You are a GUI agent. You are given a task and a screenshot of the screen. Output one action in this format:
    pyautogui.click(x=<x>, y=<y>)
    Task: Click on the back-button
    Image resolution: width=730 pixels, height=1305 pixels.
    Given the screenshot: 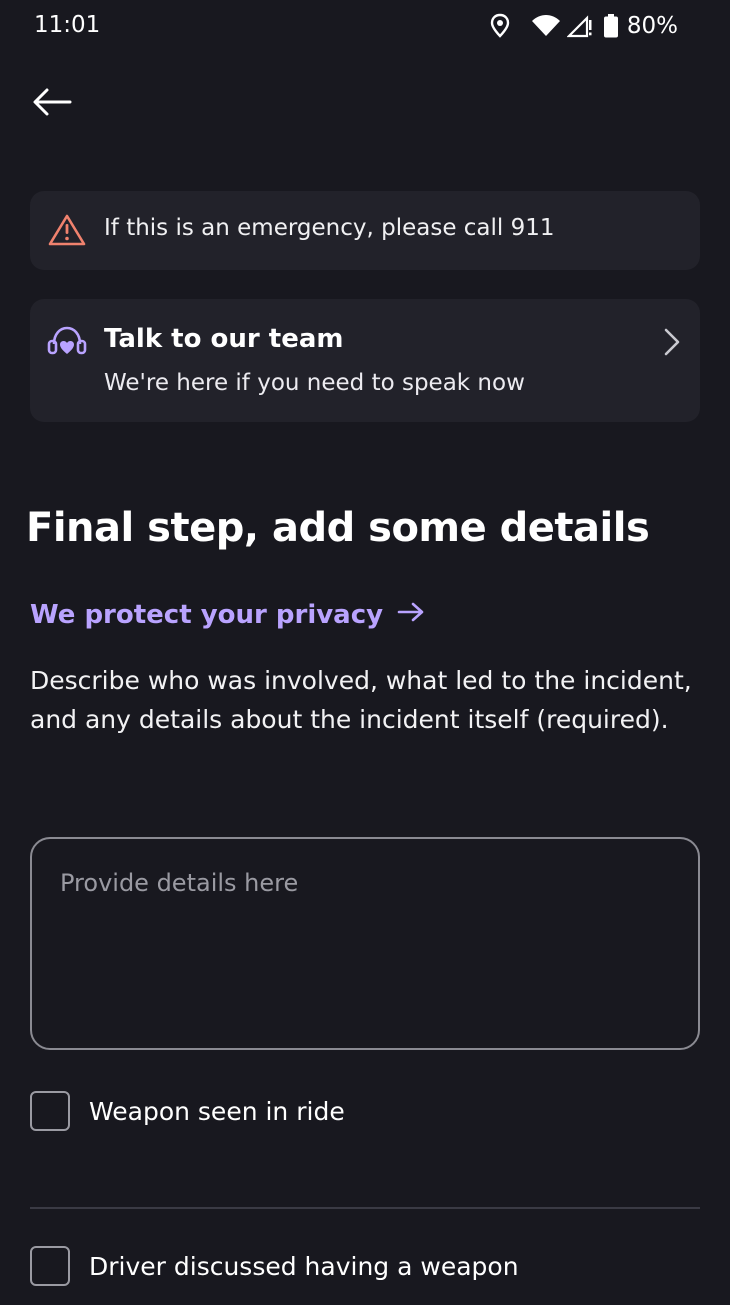 What is the action you would take?
    pyautogui.click(x=52, y=104)
    